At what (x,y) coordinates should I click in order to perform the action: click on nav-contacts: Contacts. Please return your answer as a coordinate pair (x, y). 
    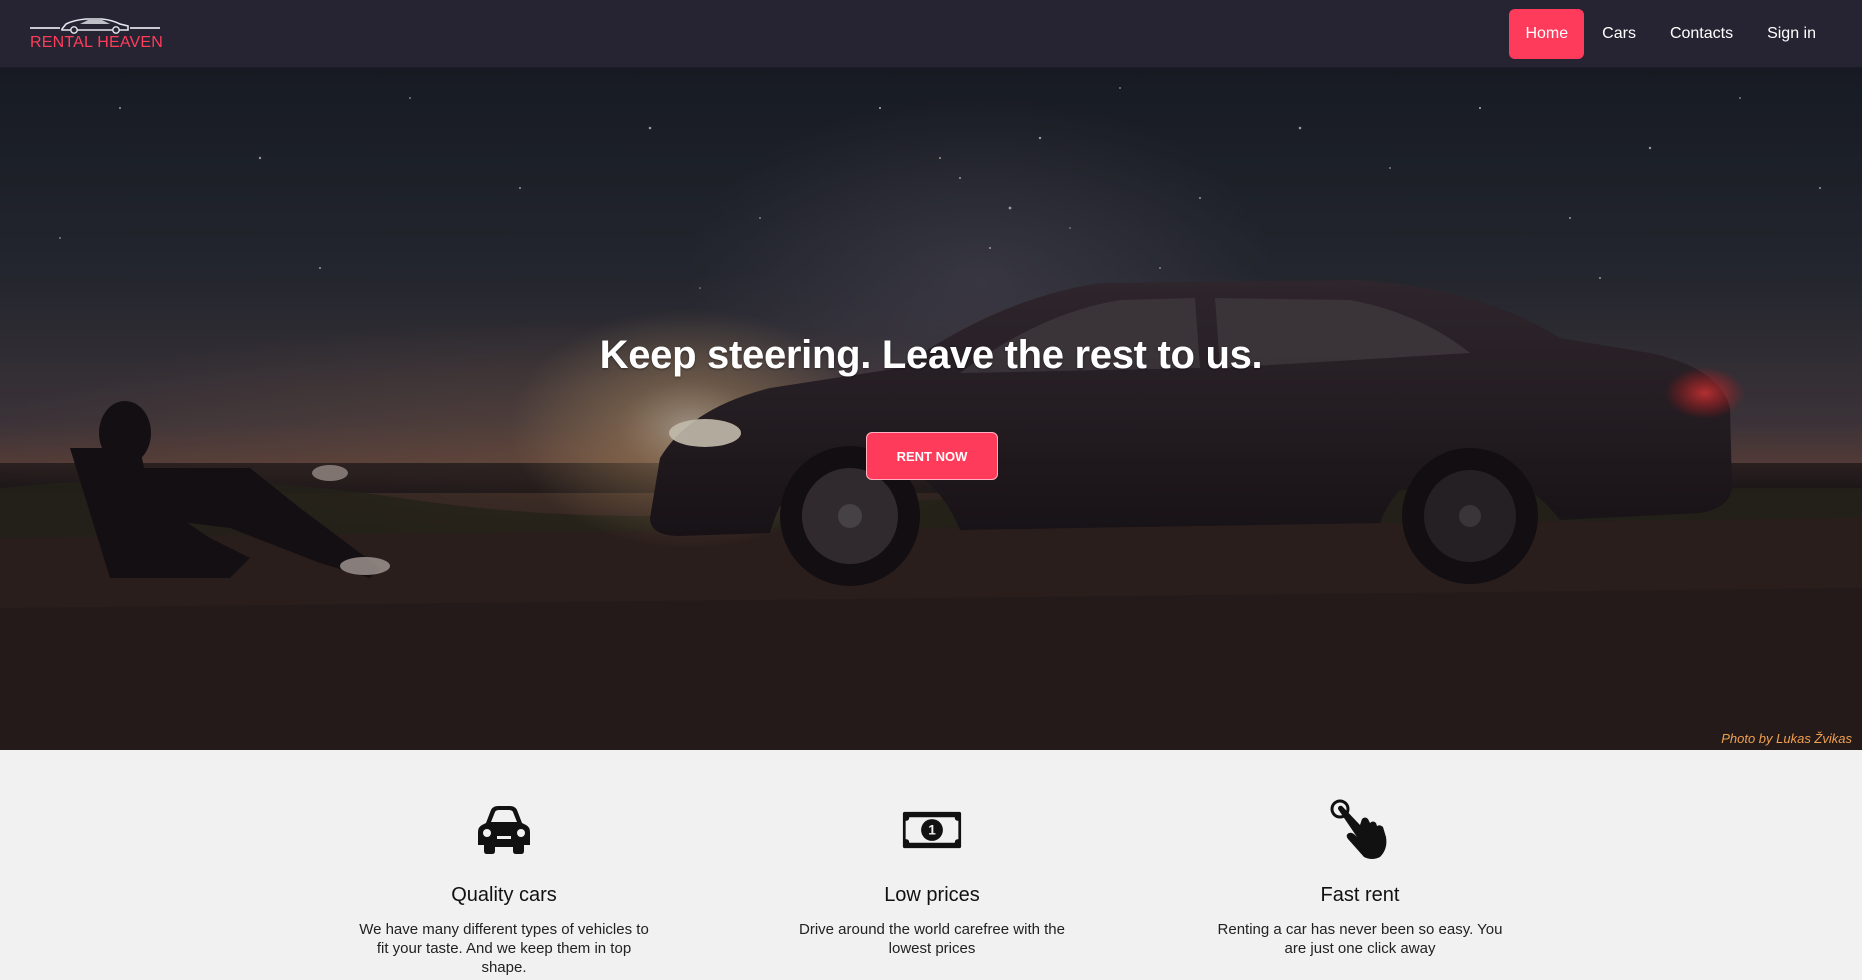
    Looking at the image, I should click on (1701, 34).